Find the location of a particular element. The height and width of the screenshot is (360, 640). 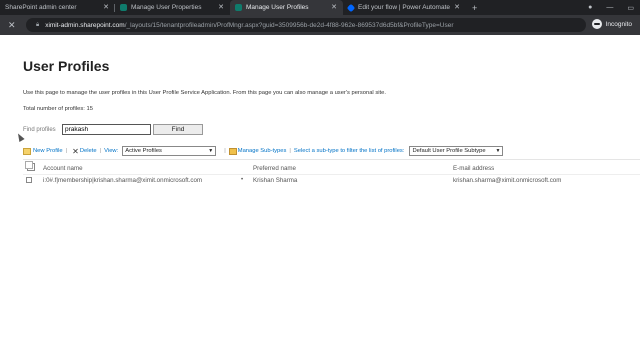

maximize-icon: ▭ is located at coordinates (630, 8).